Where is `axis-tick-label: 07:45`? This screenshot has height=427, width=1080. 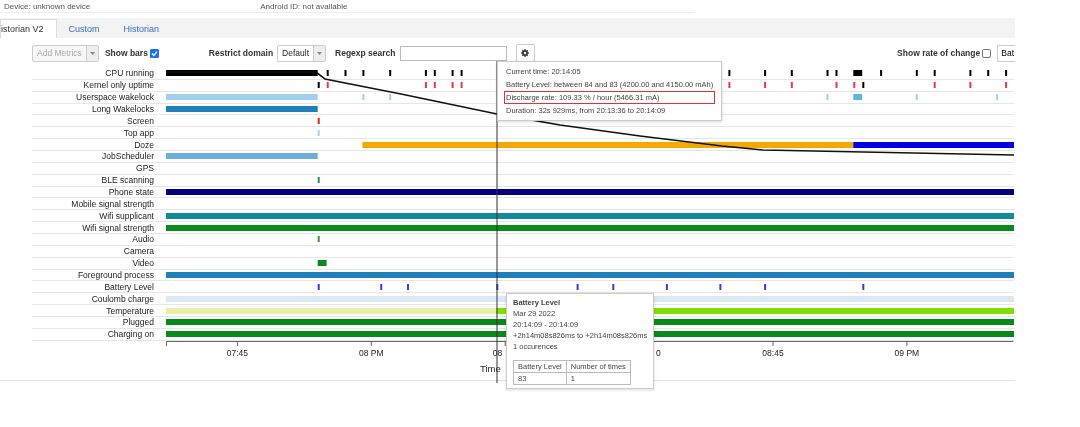
axis-tick-label: 07:45 is located at coordinates (237, 352).